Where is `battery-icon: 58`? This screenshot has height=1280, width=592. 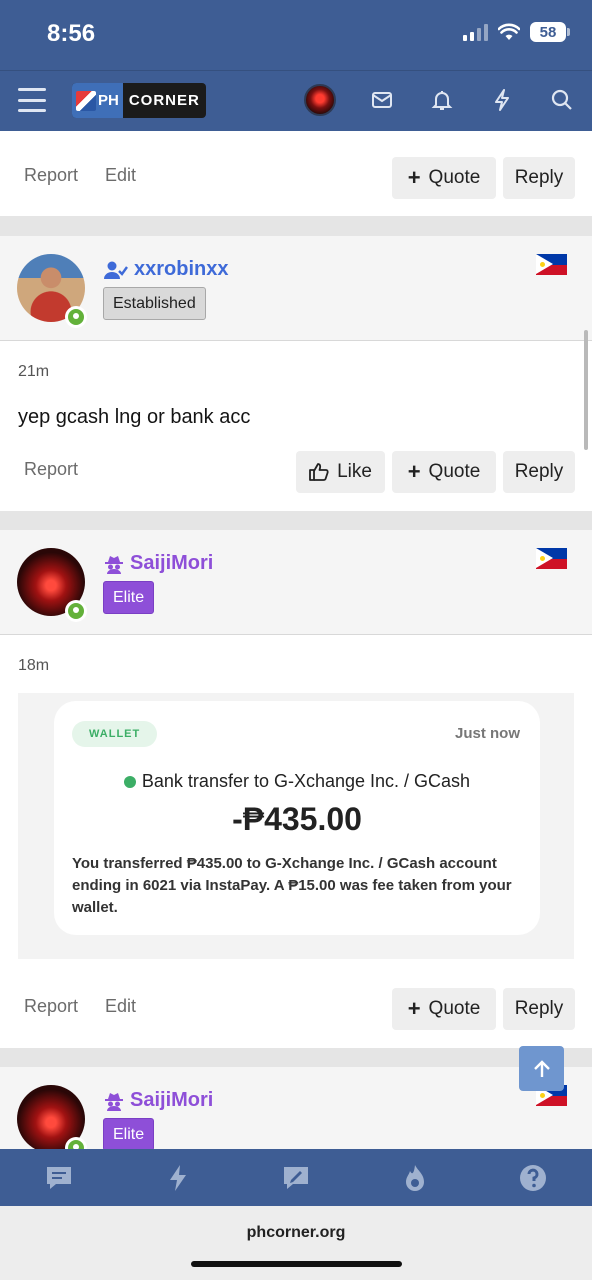 battery-icon: 58 is located at coordinates (550, 32).